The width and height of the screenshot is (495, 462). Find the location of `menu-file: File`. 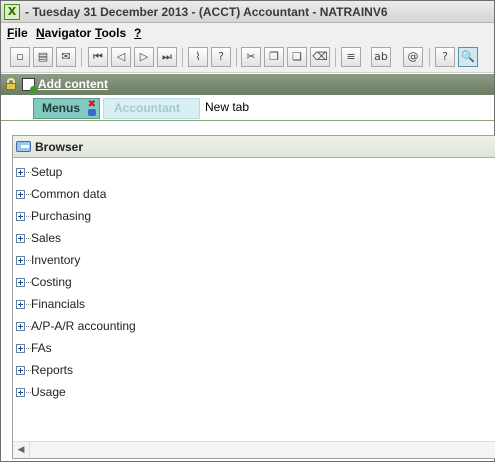

menu-file: File is located at coordinates (17, 33).